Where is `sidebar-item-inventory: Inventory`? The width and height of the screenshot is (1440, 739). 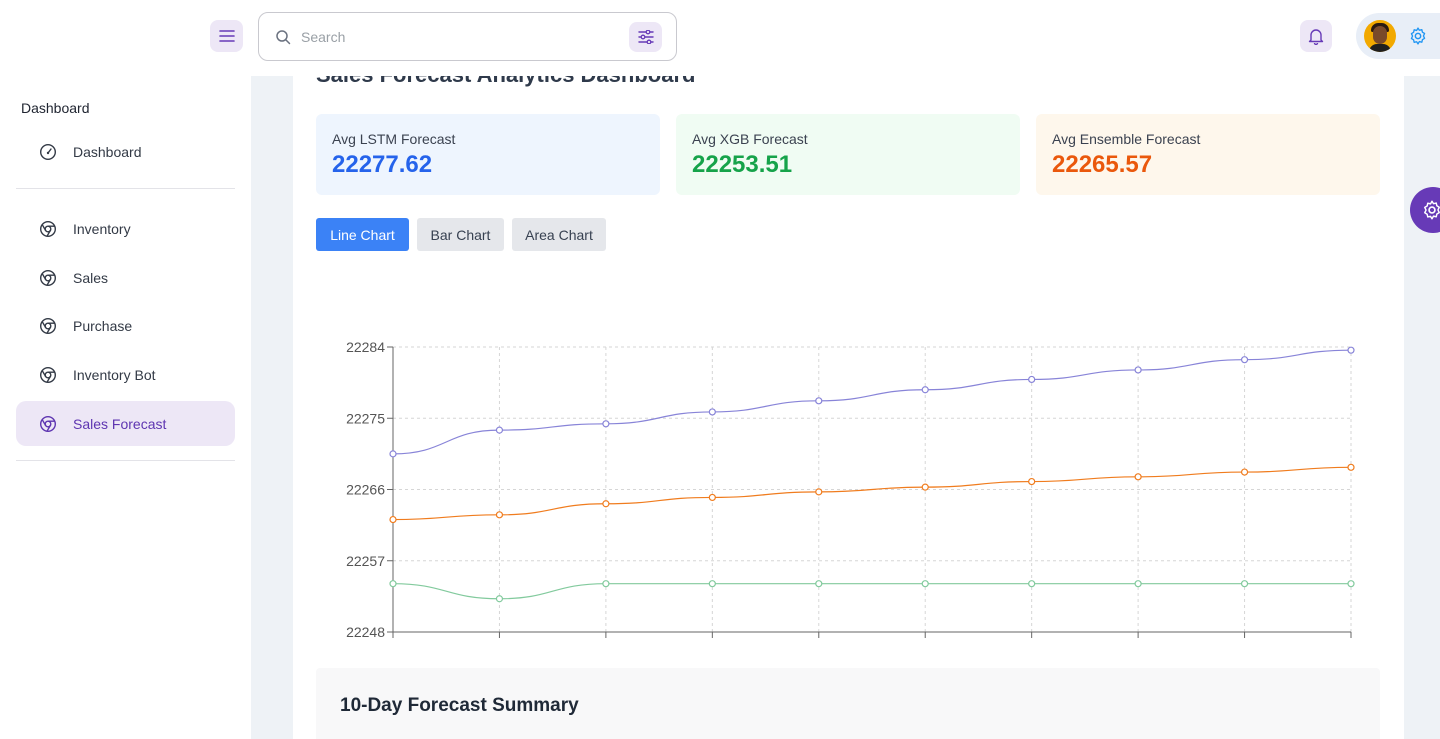
sidebar-item-inventory: Inventory is located at coordinates (125, 228).